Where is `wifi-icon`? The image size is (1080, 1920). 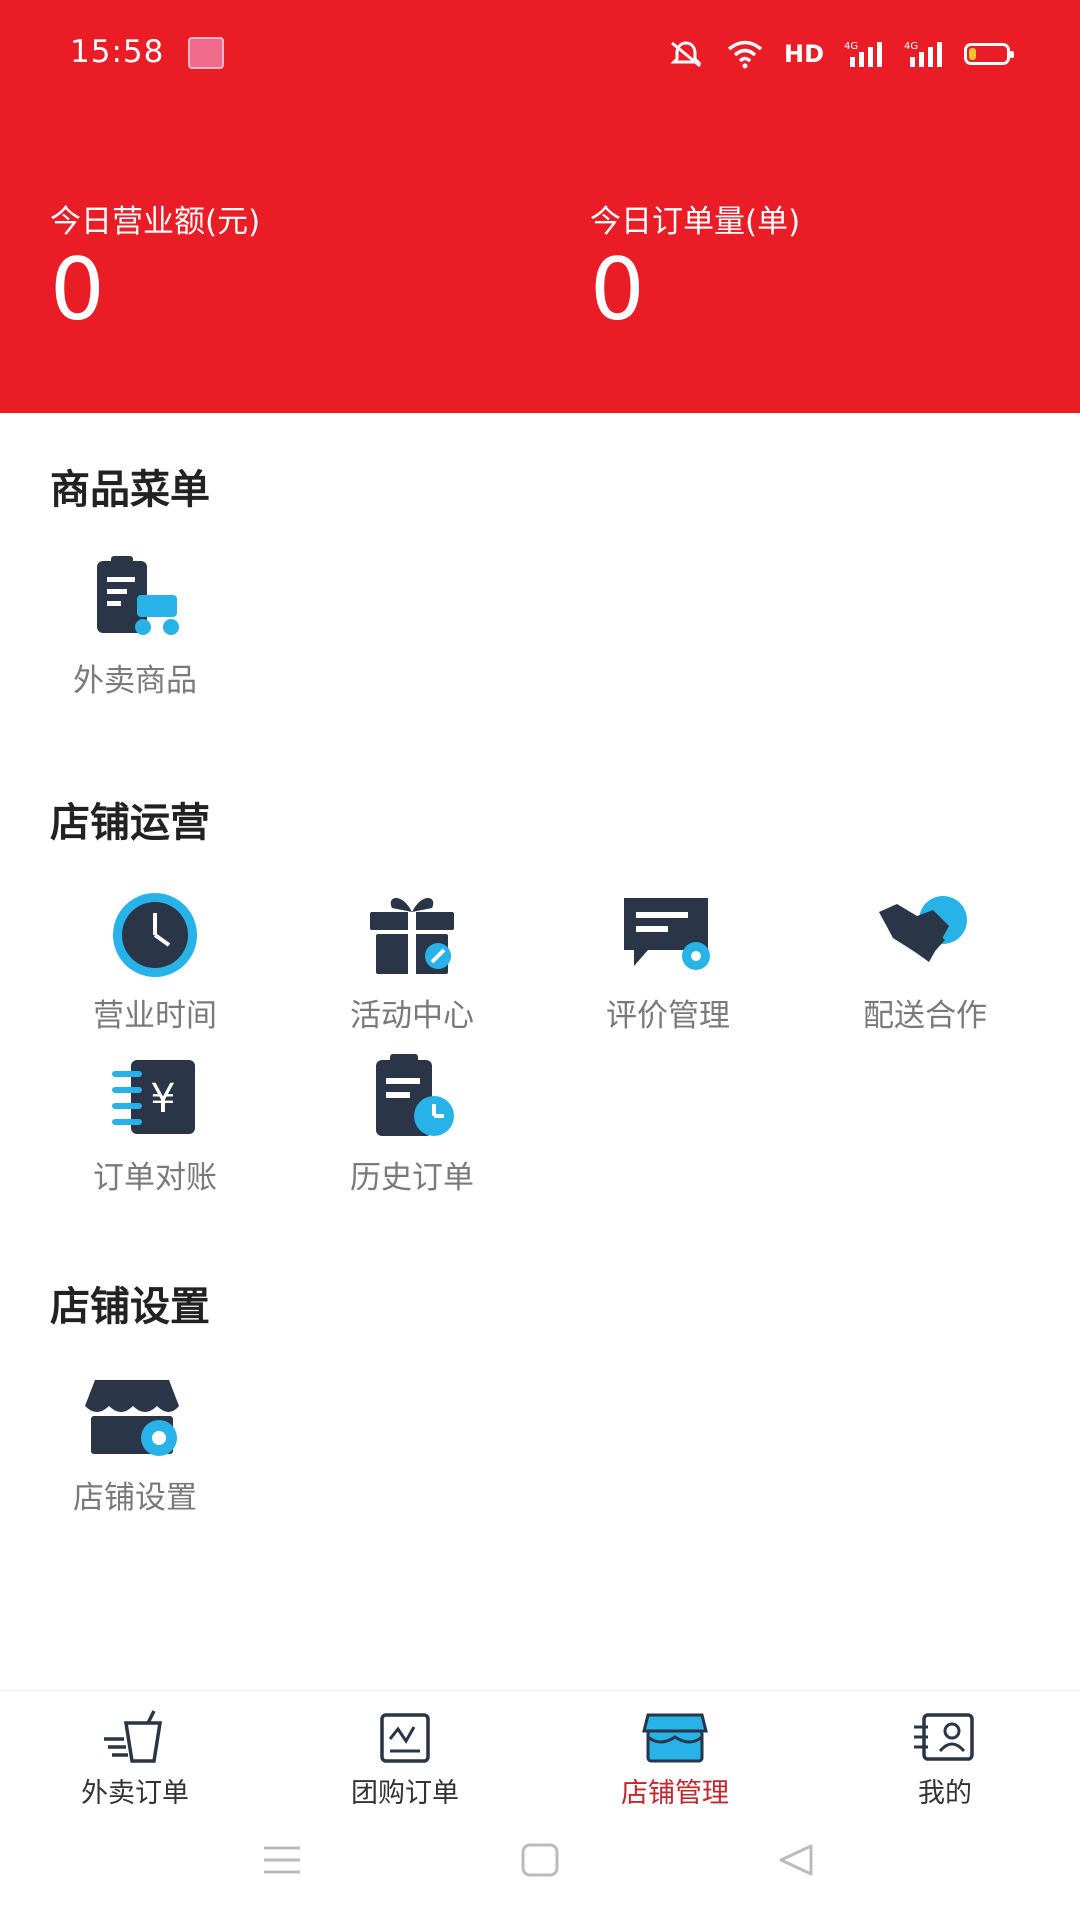
wifi-icon is located at coordinates (745, 54).